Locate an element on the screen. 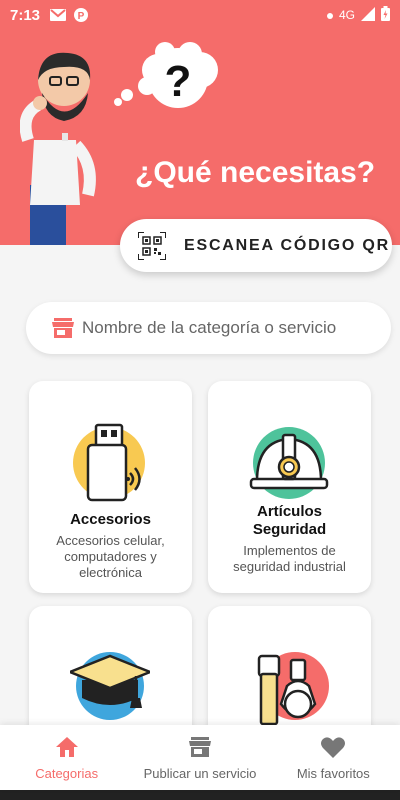 The height and width of the screenshot is (800, 400). search-placeholder: Nombre de la categoría o servicio is located at coordinates (209, 327).